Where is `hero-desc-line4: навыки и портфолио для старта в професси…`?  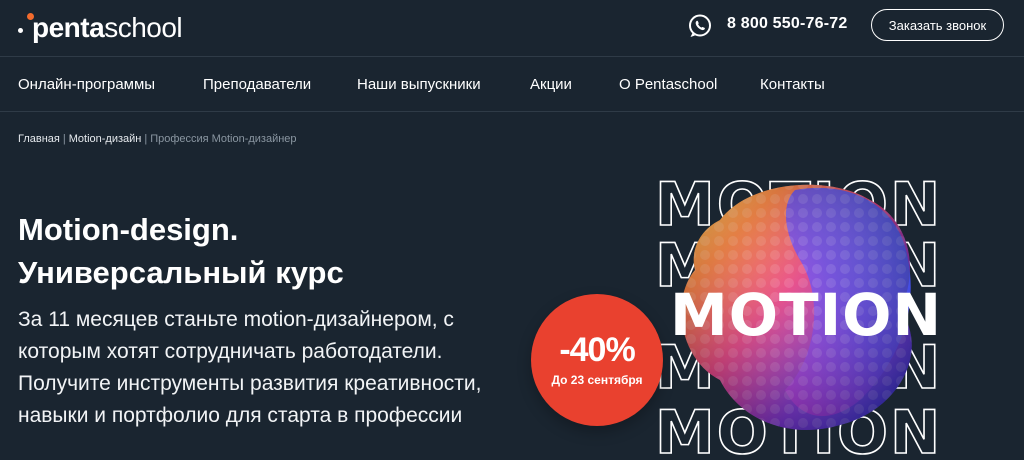
hero-desc-line4: навыки и портфолио для старта в професси… is located at coordinates (240, 415).